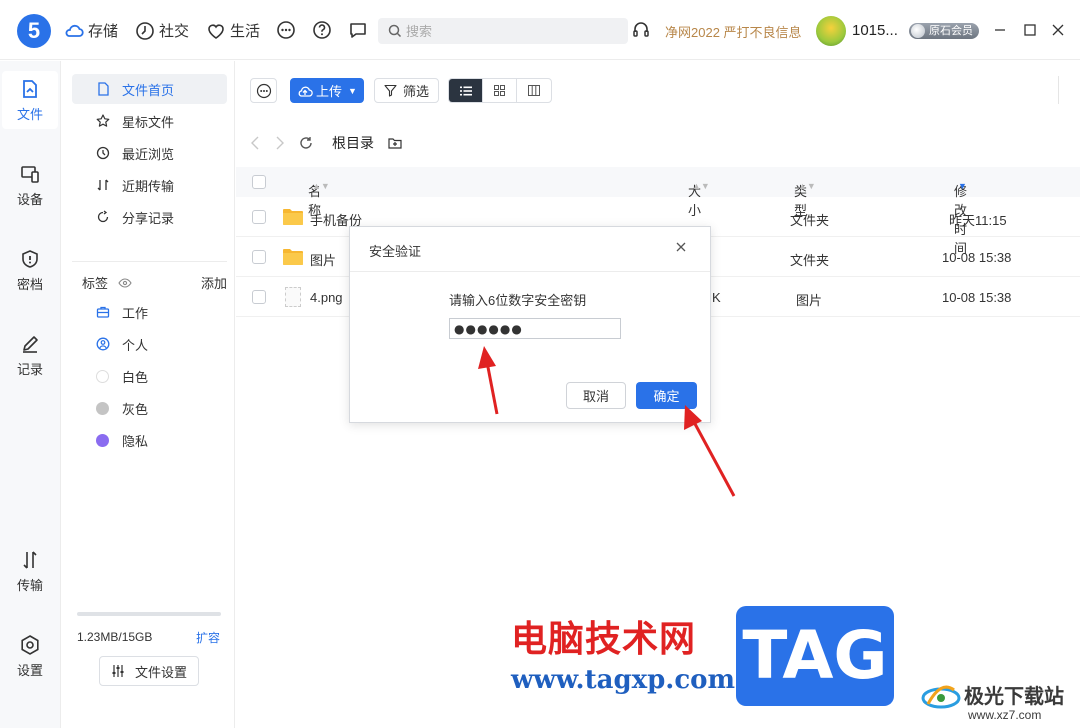  Describe the element at coordinates (103, 344) in the screenshot. I see `person-icon` at that location.